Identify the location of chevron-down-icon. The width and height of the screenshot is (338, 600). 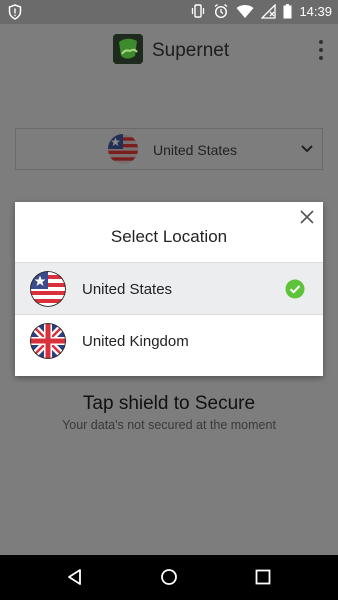
(307, 151).